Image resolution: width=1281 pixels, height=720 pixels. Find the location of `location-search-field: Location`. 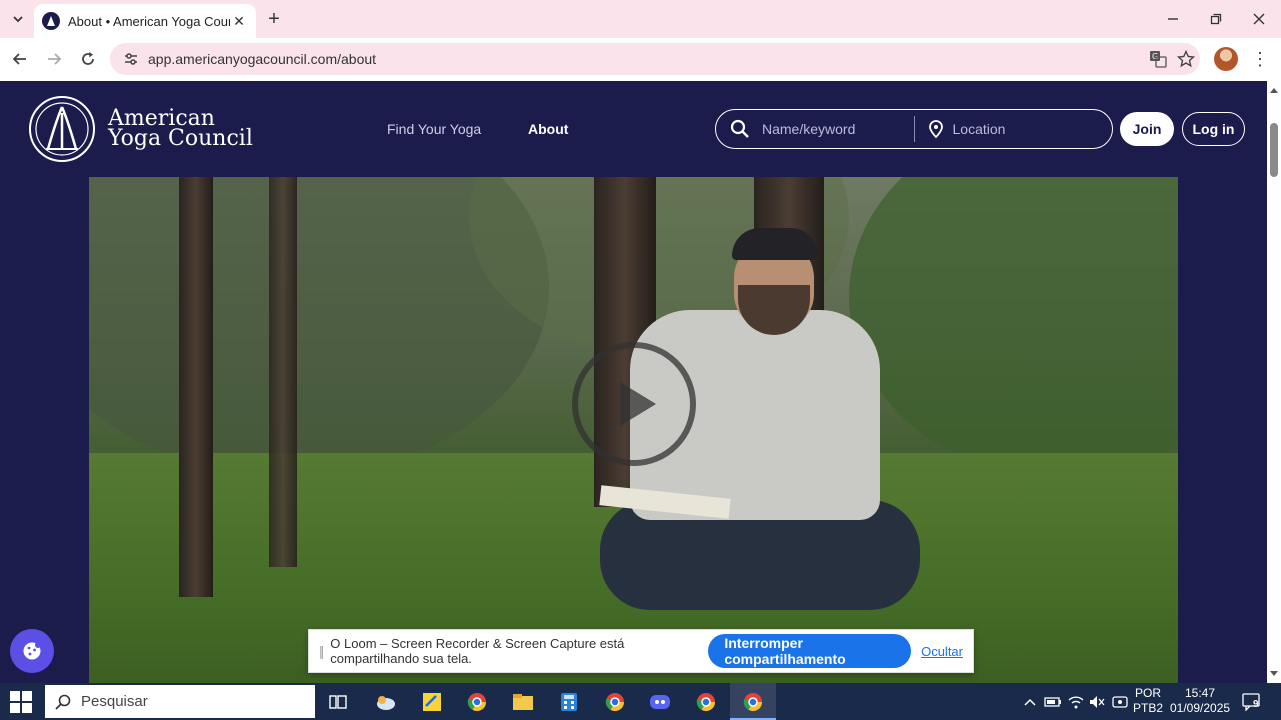

location-search-field: Location is located at coordinates (1014, 129).